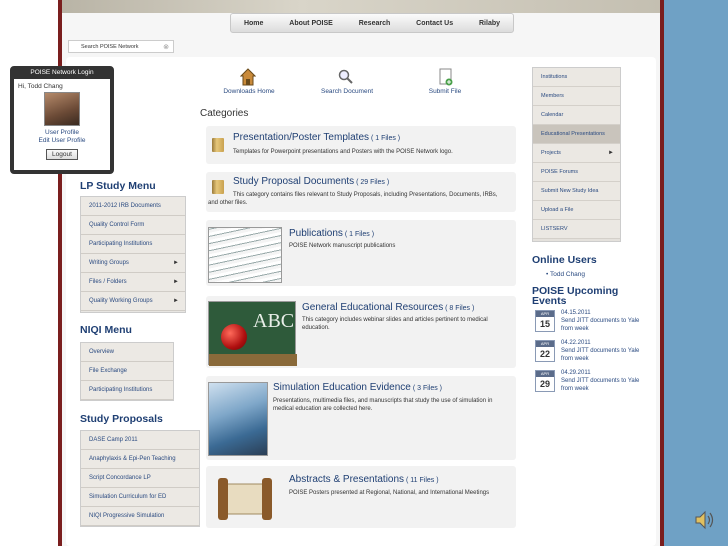 This screenshot has width=728, height=546. I want to click on niqi-menu-item: File Exchange, so click(127, 371).